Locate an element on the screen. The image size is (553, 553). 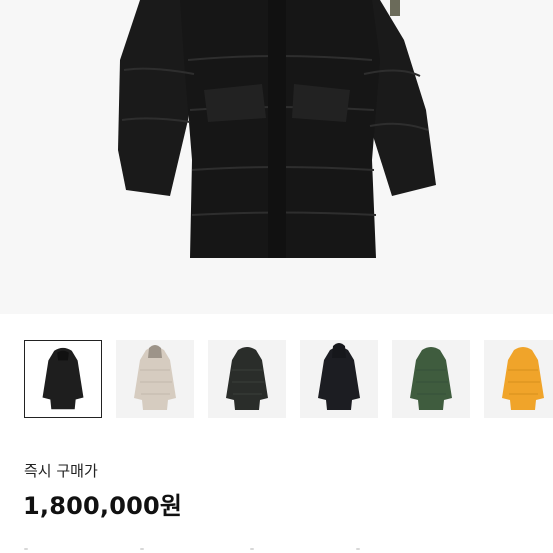
thumbnail-dark-green-black-parka is located at coordinates (247, 379).